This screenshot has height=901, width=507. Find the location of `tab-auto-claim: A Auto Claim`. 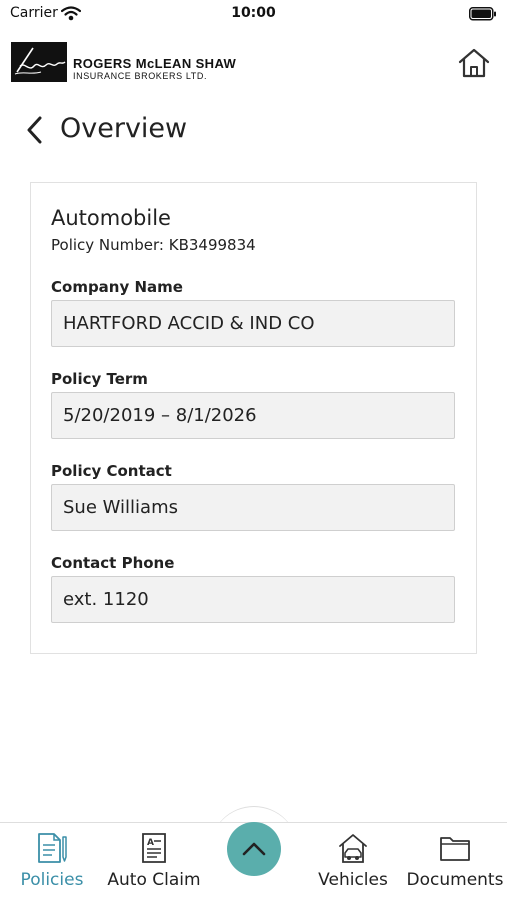

tab-auto-claim: A Auto Claim is located at coordinates (154, 862).